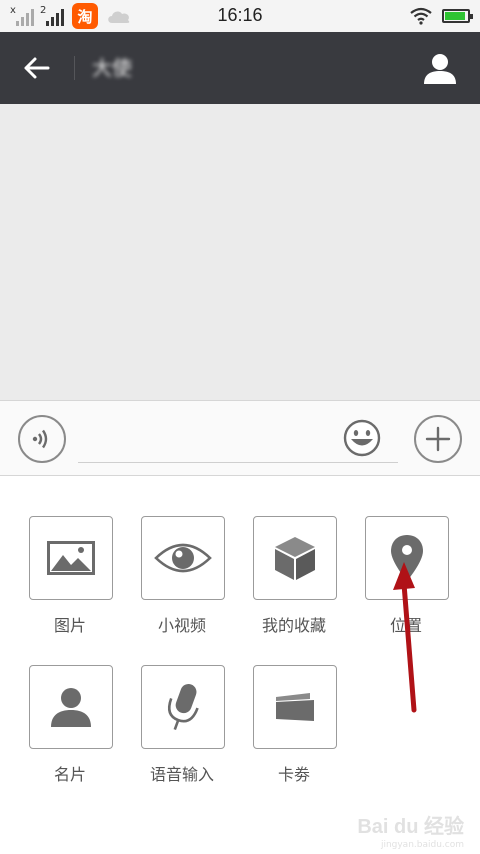 Image resolution: width=480 pixels, height=854 pixels. I want to click on battery-icon, so click(457, 16).